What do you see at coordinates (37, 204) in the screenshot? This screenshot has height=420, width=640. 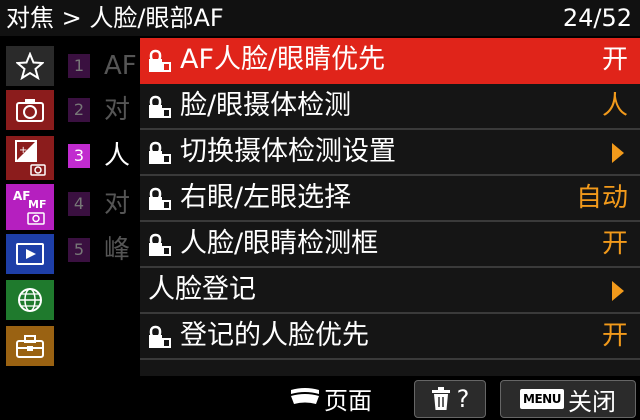 I see `mf-icon-text: MF` at bounding box center [37, 204].